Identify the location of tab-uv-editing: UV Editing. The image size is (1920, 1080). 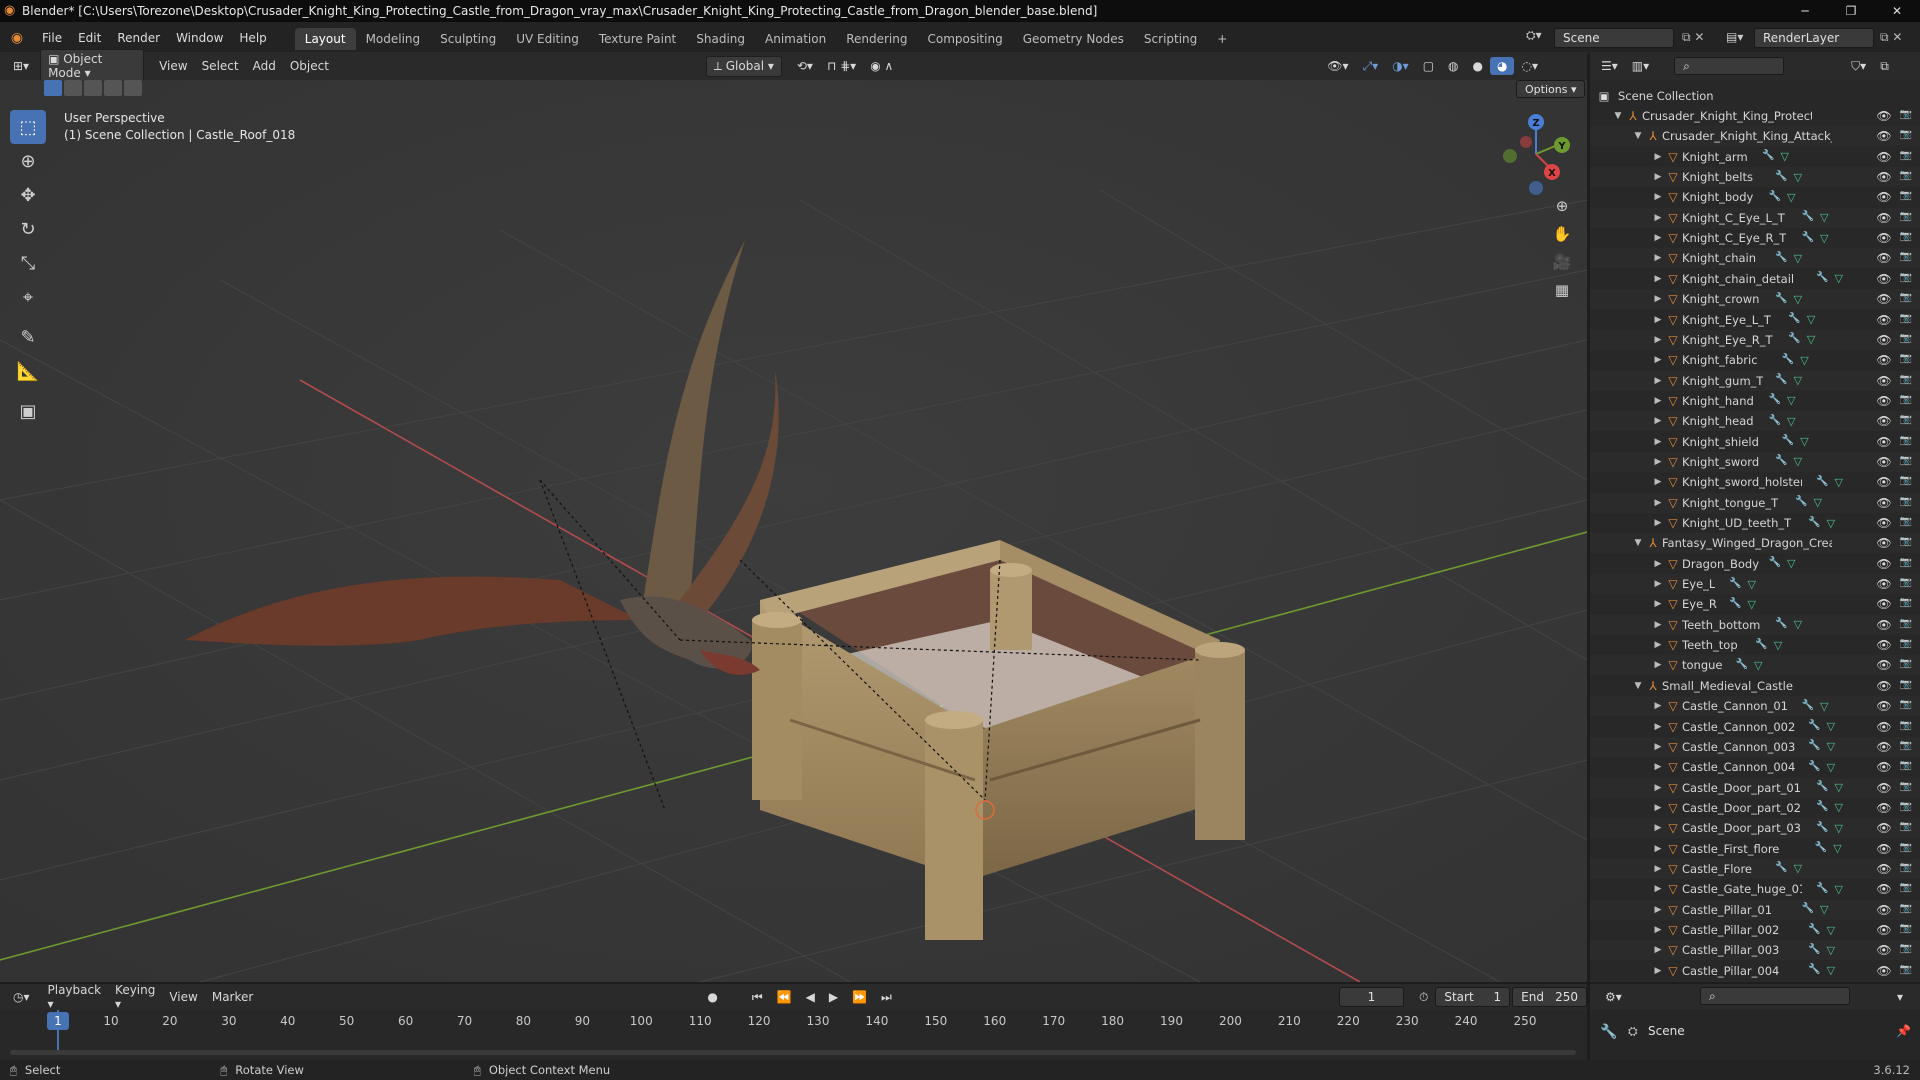
(547, 39).